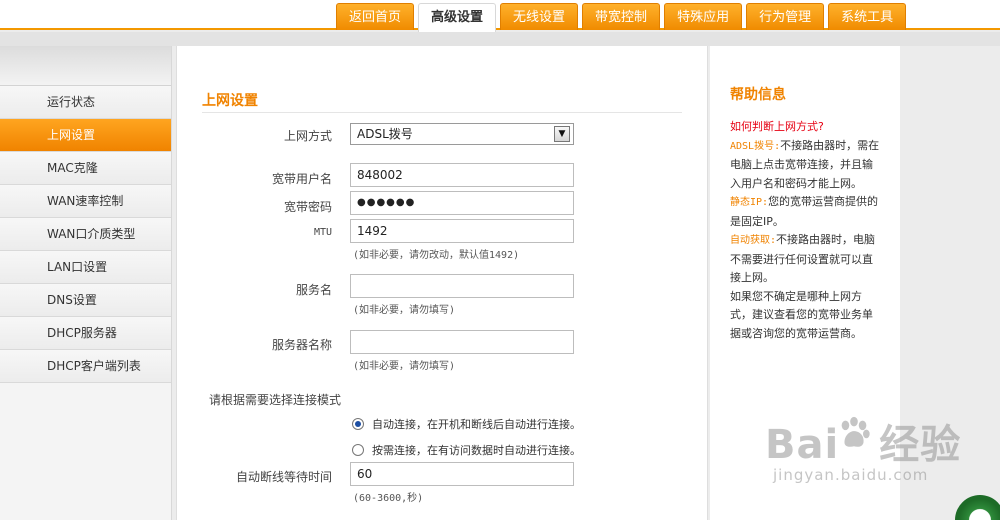  What do you see at coordinates (462, 231) in the screenshot?
I see `mtu-input: 1492` at bounding box center [462, 231].